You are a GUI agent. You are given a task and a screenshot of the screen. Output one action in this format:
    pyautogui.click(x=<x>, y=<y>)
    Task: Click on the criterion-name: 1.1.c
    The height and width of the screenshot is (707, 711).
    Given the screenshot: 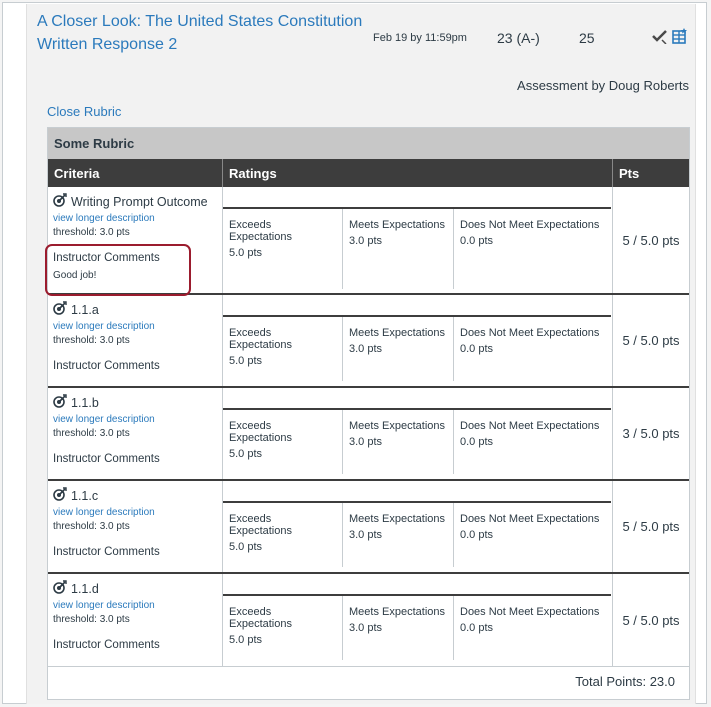 What is the action you would take?
    pyautogui.click(x=85, y=495)
    